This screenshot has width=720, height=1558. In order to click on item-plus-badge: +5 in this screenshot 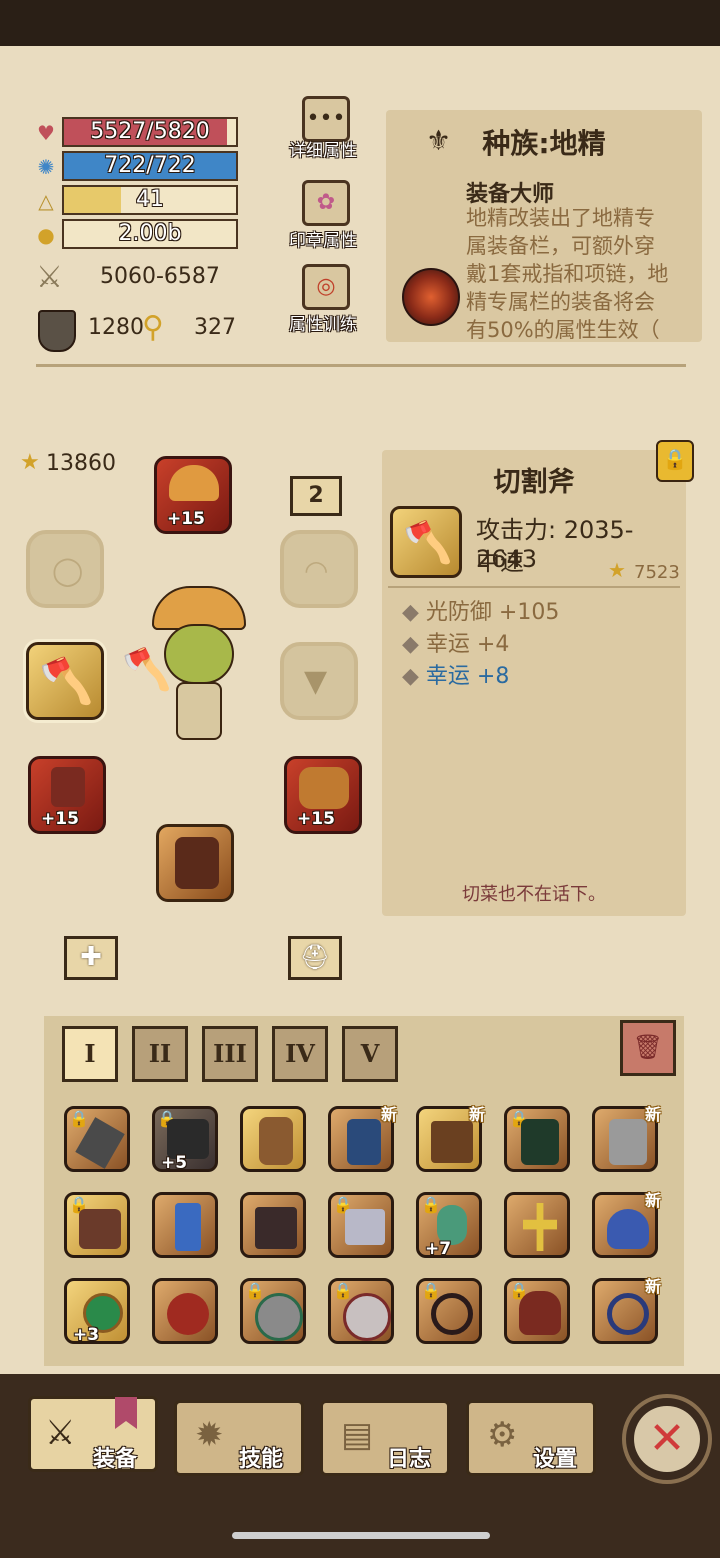, I will do `click(174, 1163)`.